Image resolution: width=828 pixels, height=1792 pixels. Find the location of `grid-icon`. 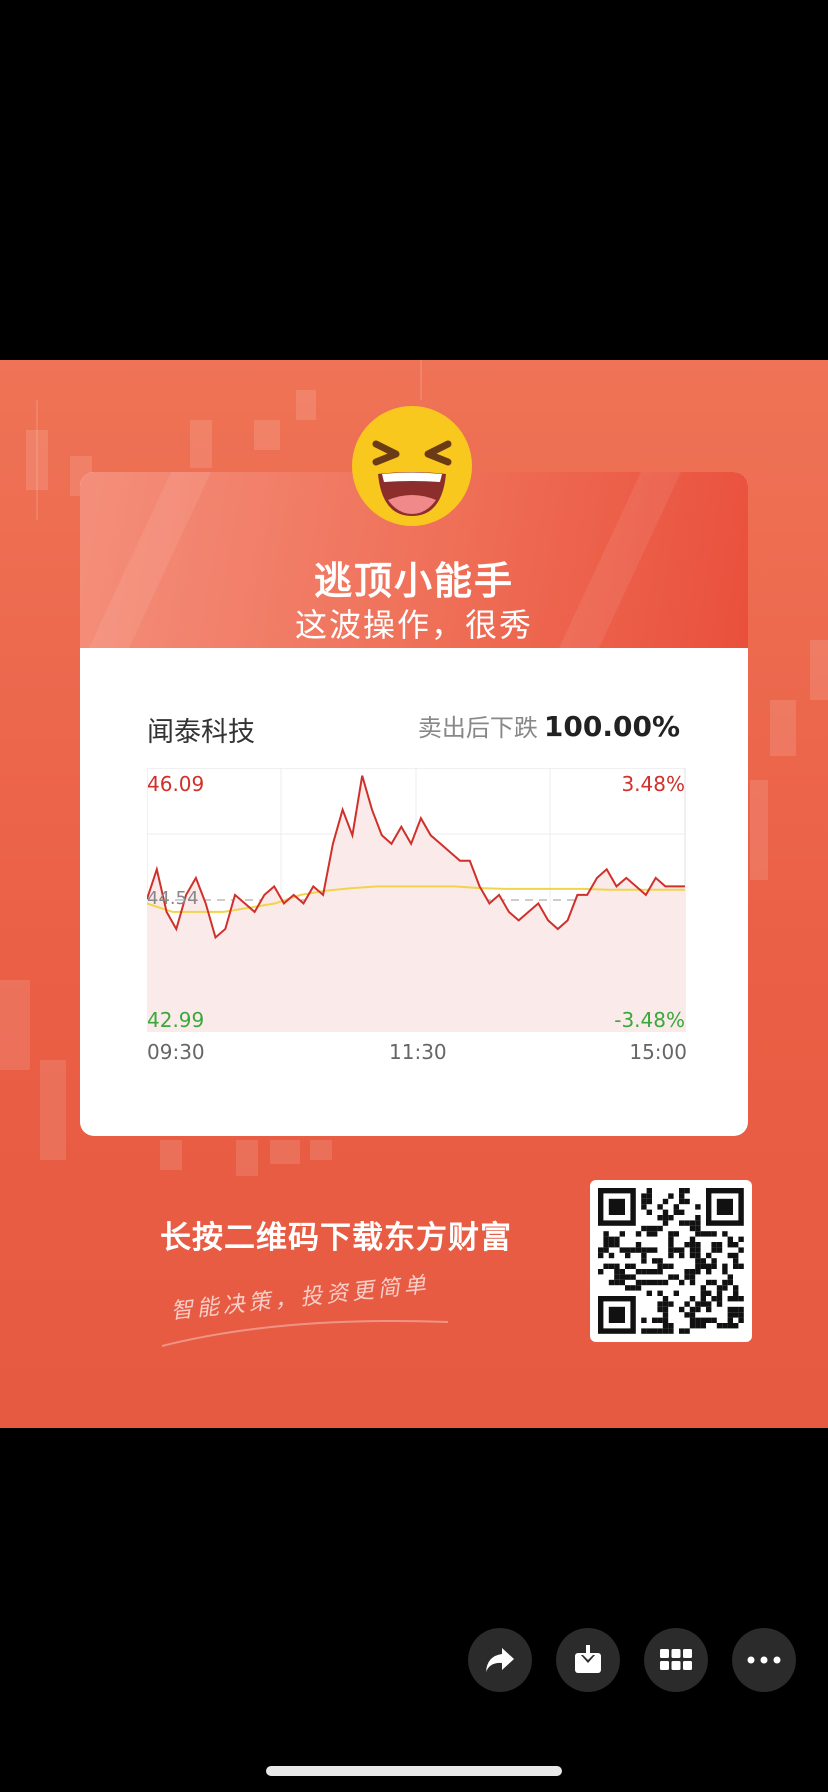

grid-icon is located at coordinates (676, 1659).